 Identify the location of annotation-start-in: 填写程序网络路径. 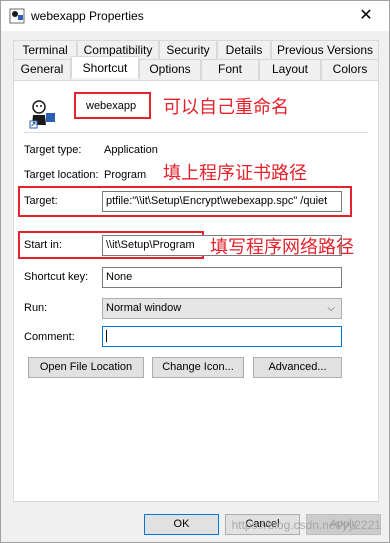
(282, 247).